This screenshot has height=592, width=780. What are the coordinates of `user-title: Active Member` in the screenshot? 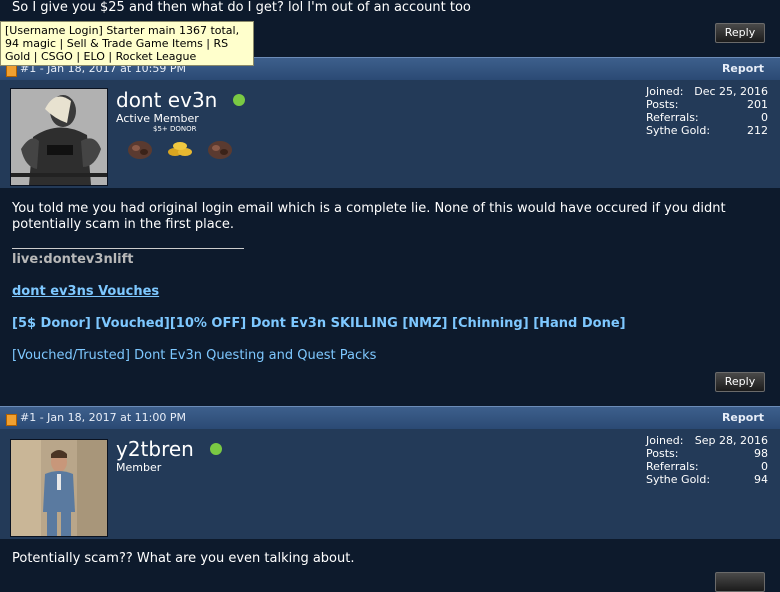 It's located at (157, 118).